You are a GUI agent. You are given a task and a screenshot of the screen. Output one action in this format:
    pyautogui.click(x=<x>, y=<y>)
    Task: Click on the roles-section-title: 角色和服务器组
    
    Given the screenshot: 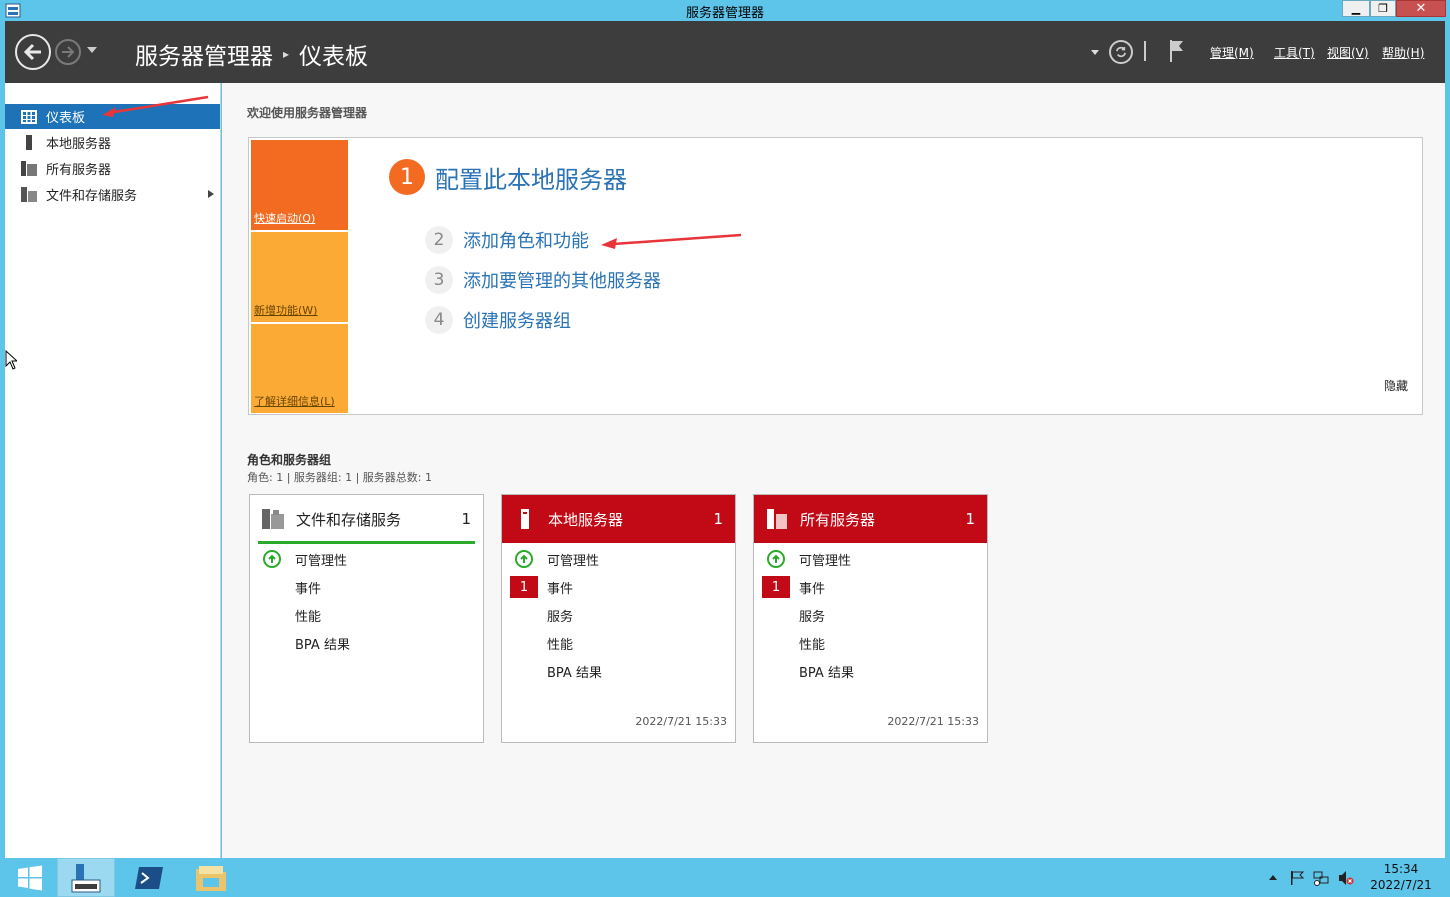 What is the action you would take?
    pyautogui.click(x=289, y=460)
    